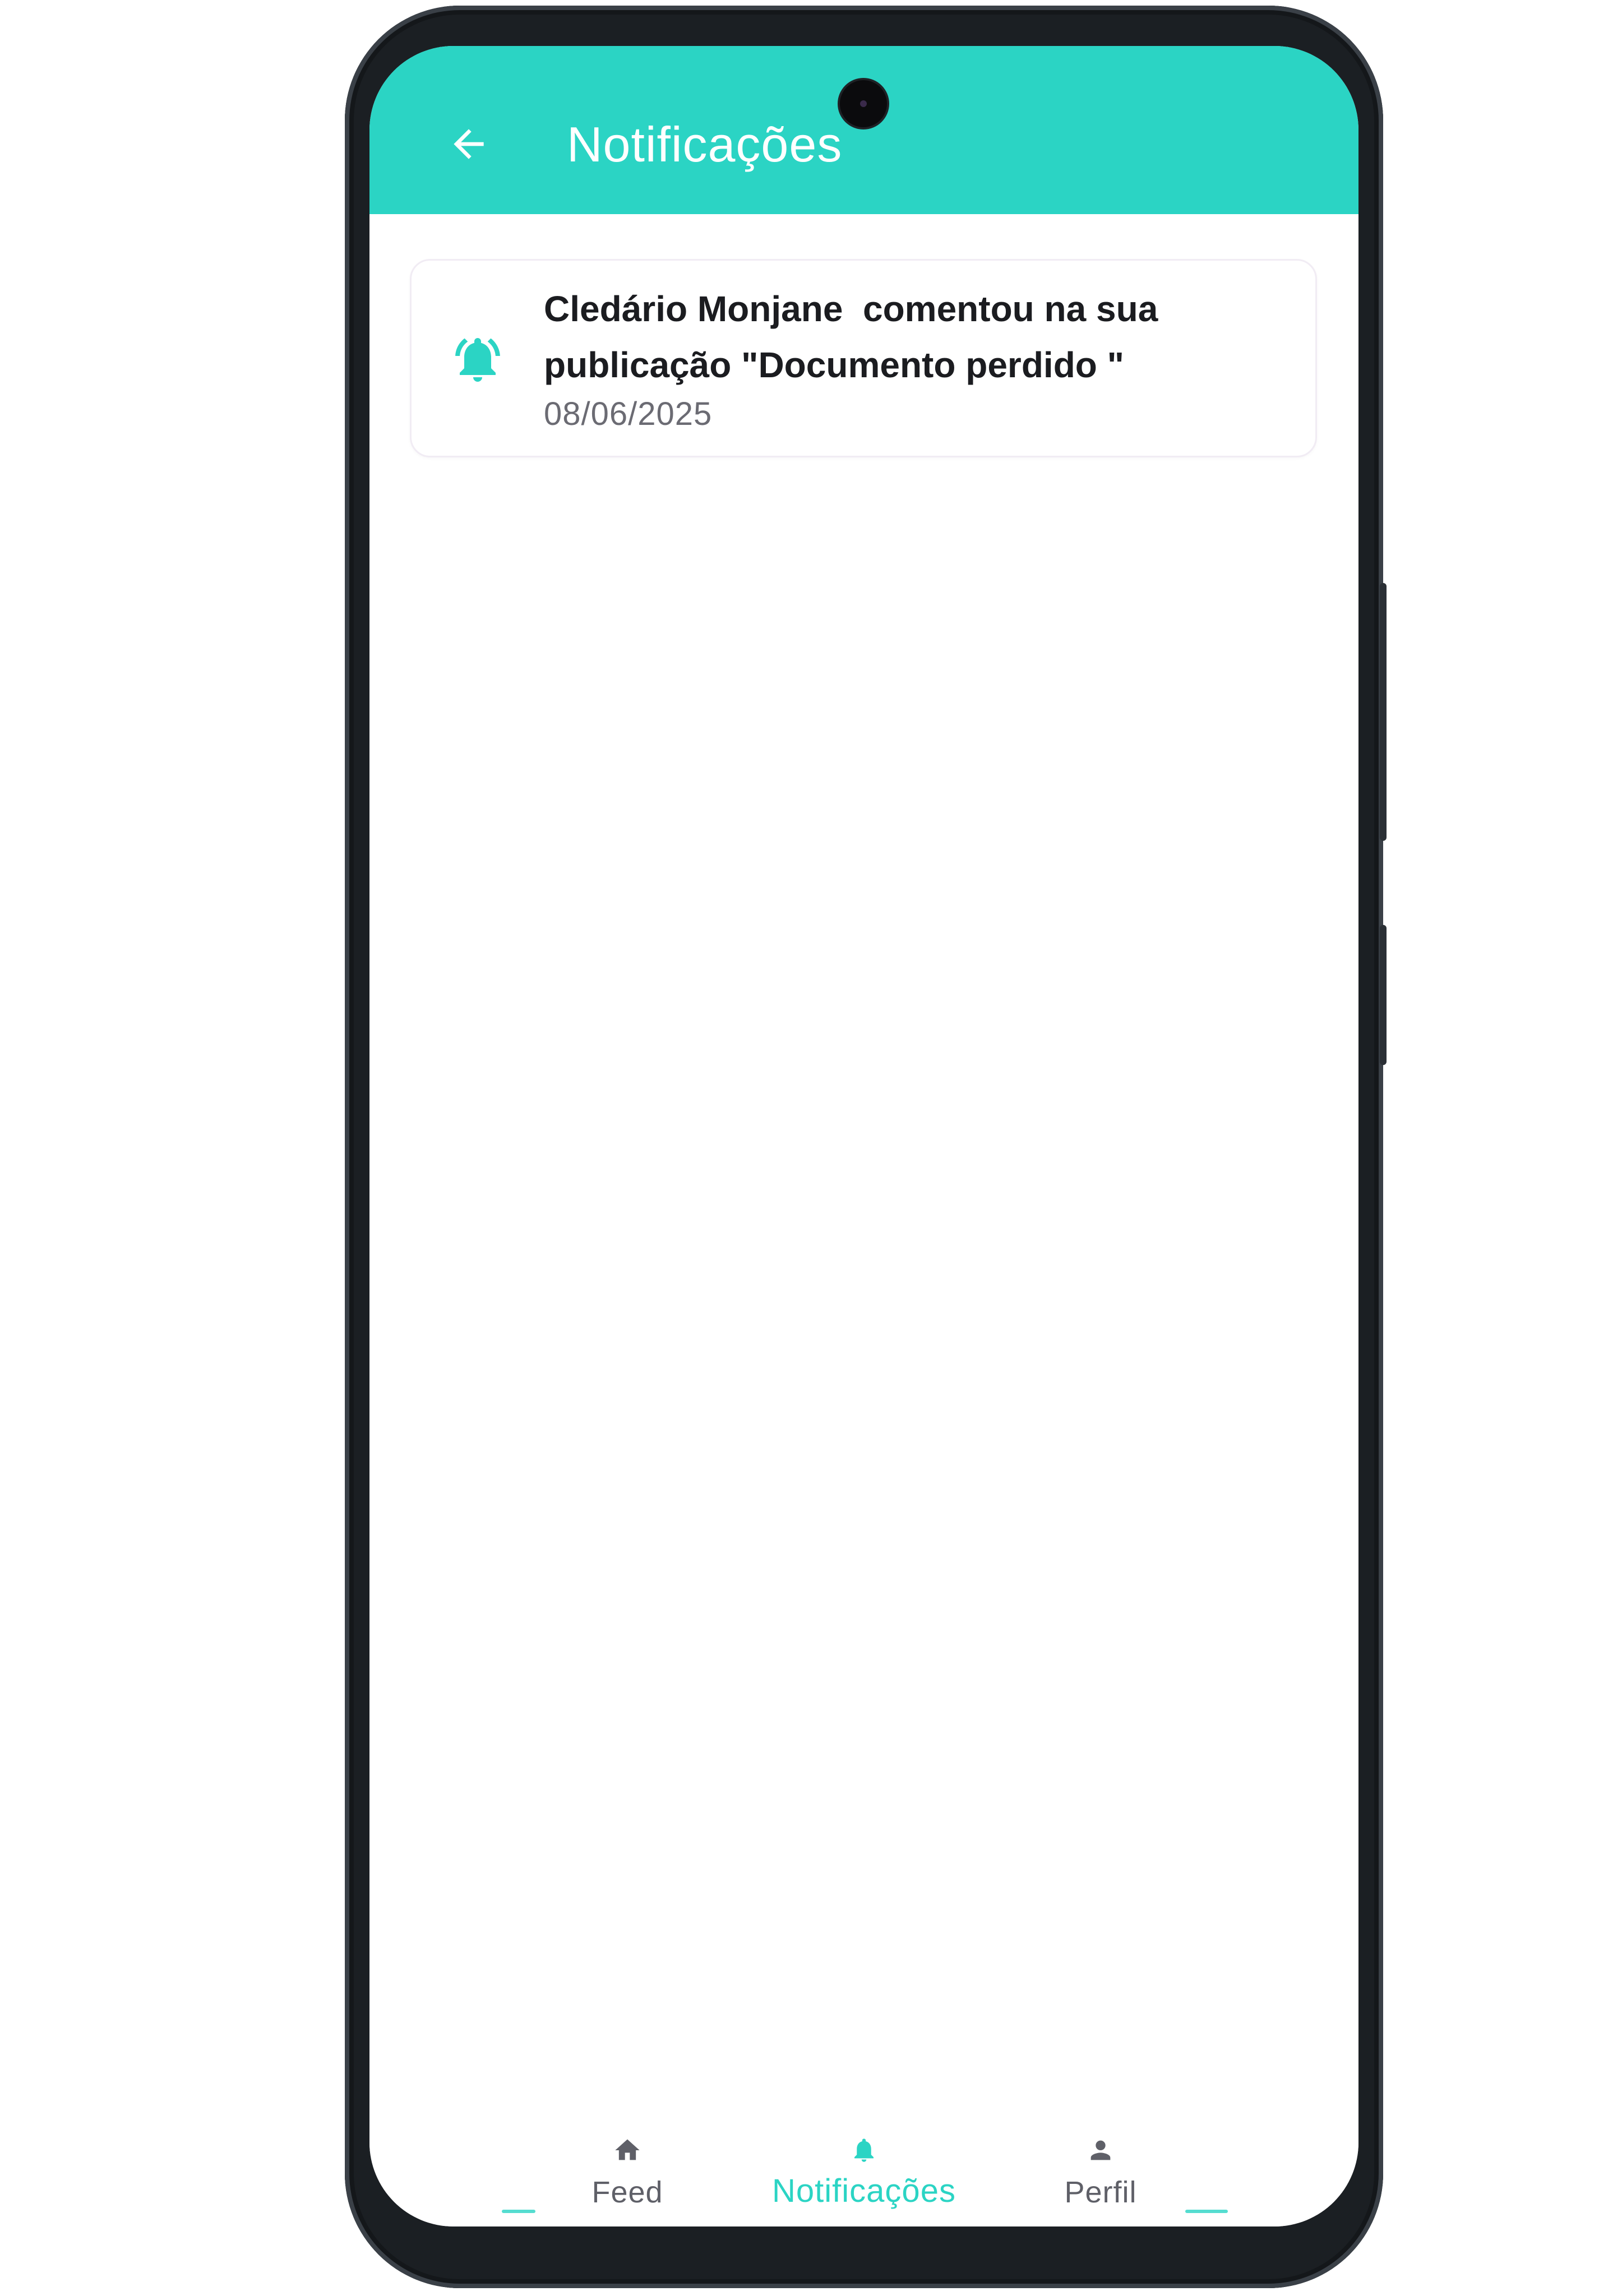 The width and height of the screenshot is (1622, 2296). I want to click on nav-item-feed: Feed, so click(627, 2151).